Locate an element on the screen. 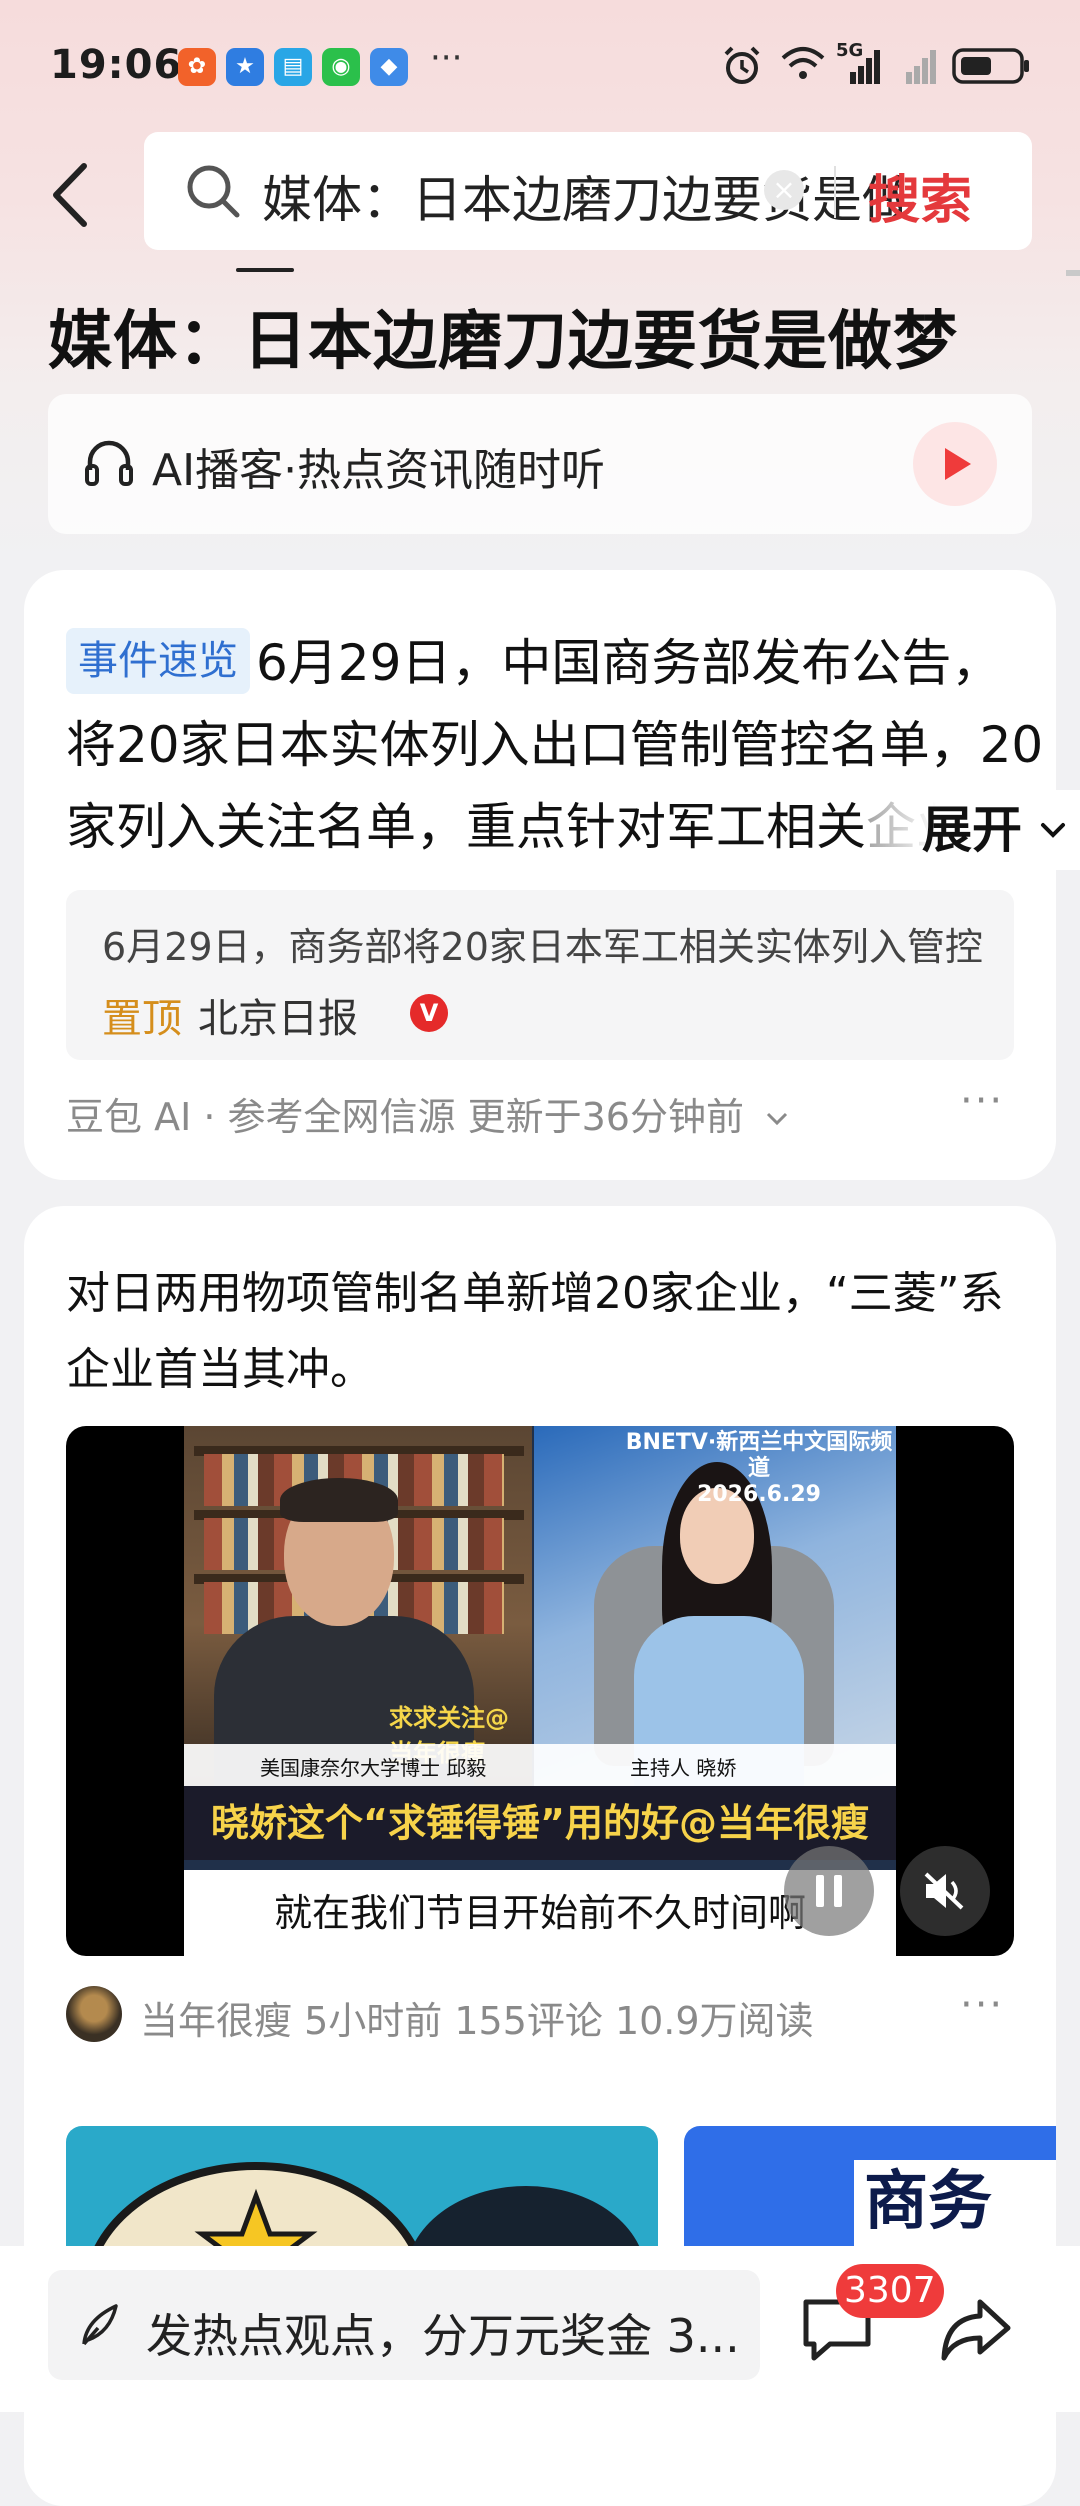 This screenshot has width=1080, height=2506. author-avatar is located at coordinates (94, 2014).